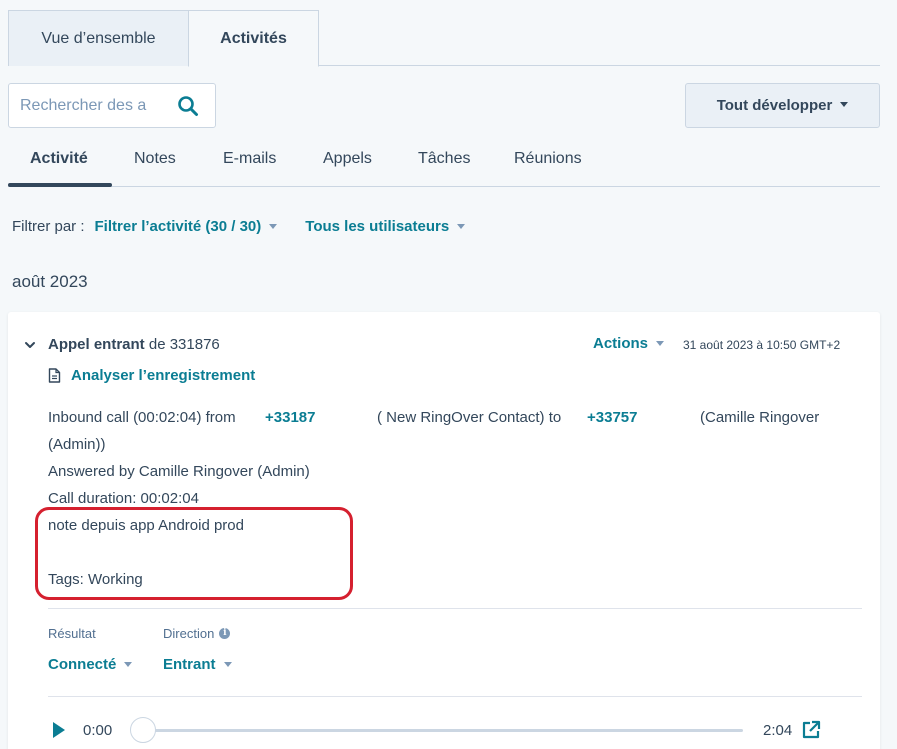  What do you see at coordinates (621, 343) in the screenshot?
I see `actions-label: Actions` at bounding box center [621, 343].